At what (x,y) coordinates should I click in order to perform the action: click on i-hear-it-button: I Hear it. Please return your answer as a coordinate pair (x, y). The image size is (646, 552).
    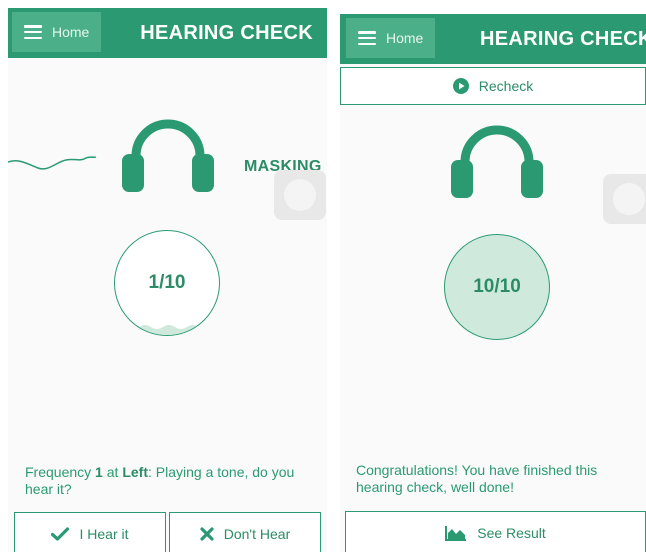
    Looking at the image, I should click on (90, 532).